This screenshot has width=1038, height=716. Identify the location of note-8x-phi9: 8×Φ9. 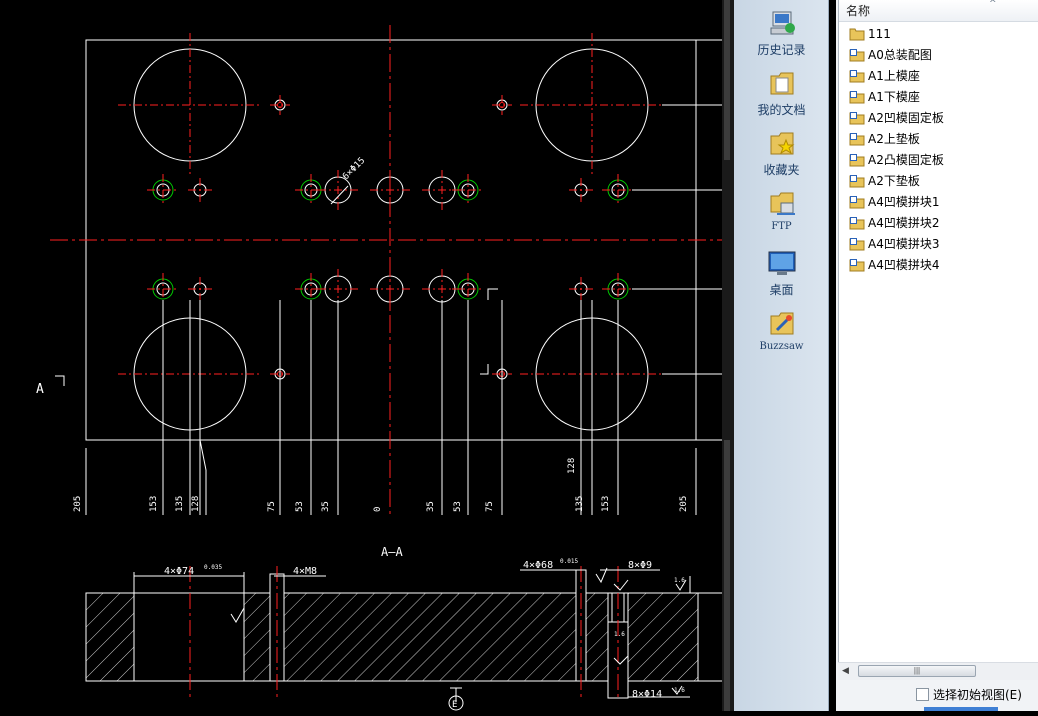
(640, 565).